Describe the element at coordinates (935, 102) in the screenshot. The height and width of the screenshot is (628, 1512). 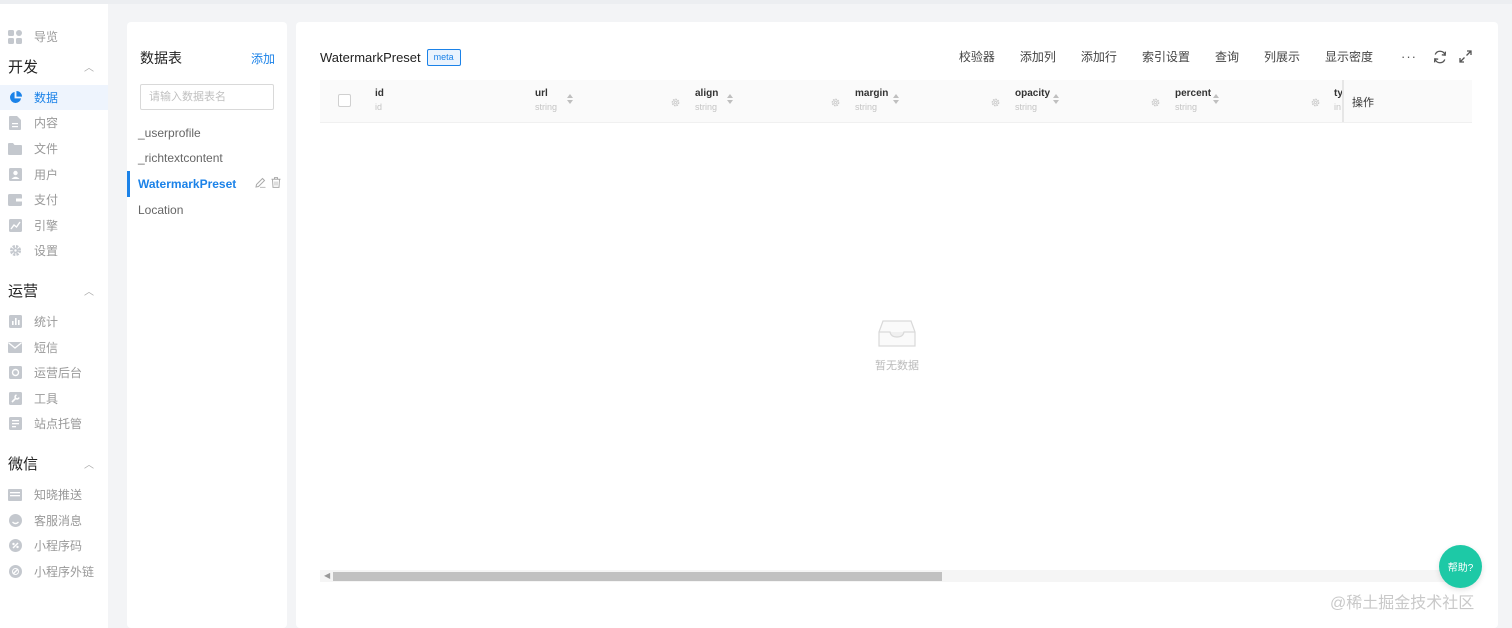
I see `column-header-margin: margin string` at that location.